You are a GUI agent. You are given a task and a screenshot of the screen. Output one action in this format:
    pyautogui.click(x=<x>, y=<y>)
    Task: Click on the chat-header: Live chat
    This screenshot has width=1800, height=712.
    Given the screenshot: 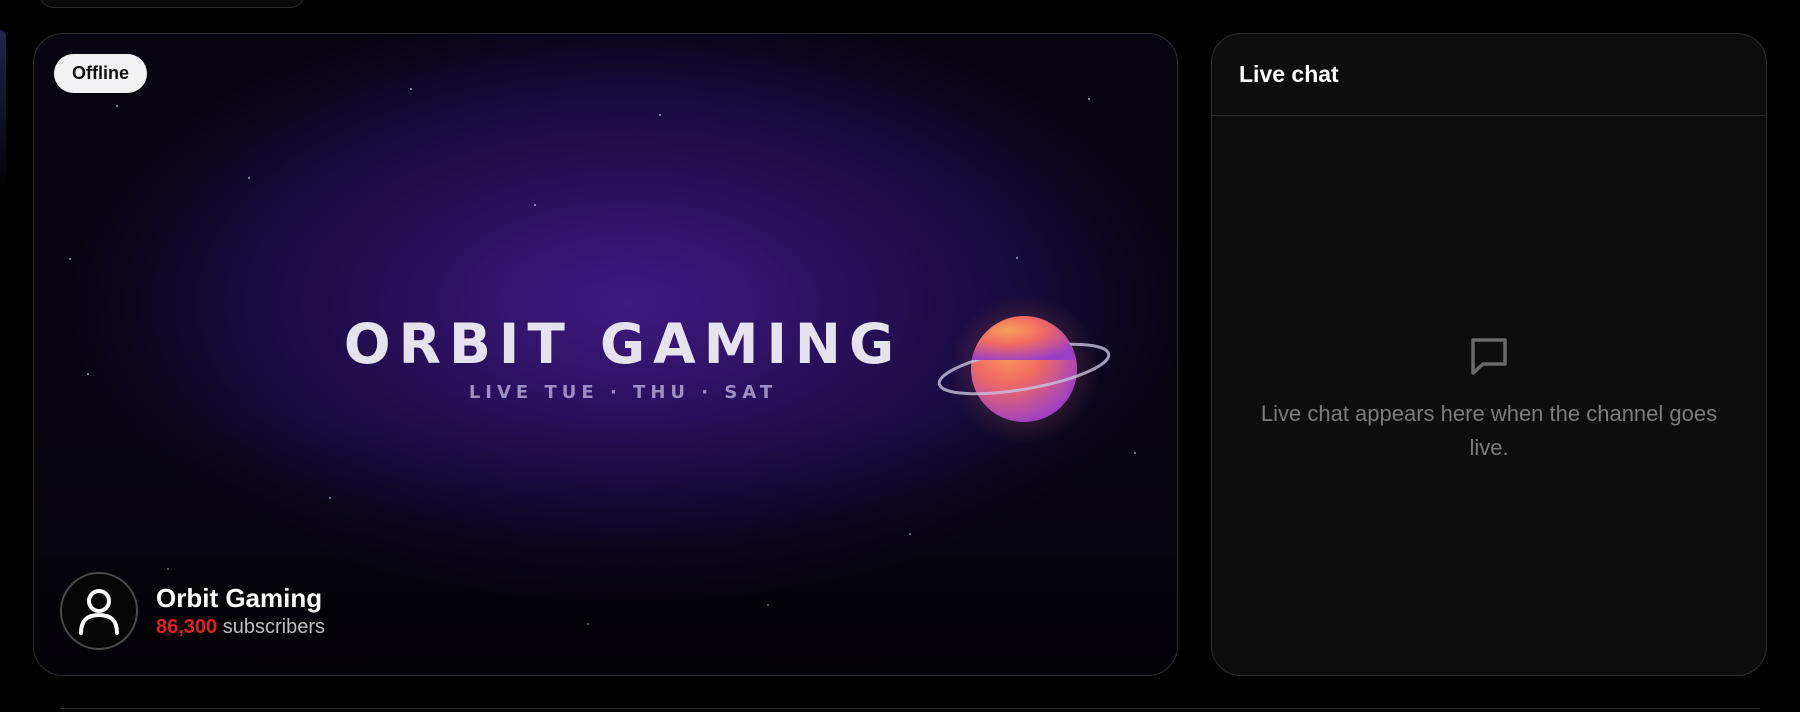 What is the action you would take?
    pyautogui.click(x=1489, y=75)
    